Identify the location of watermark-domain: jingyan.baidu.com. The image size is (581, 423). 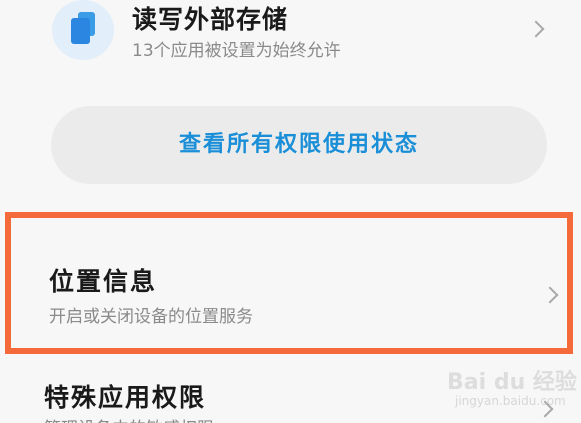
(510, 401).